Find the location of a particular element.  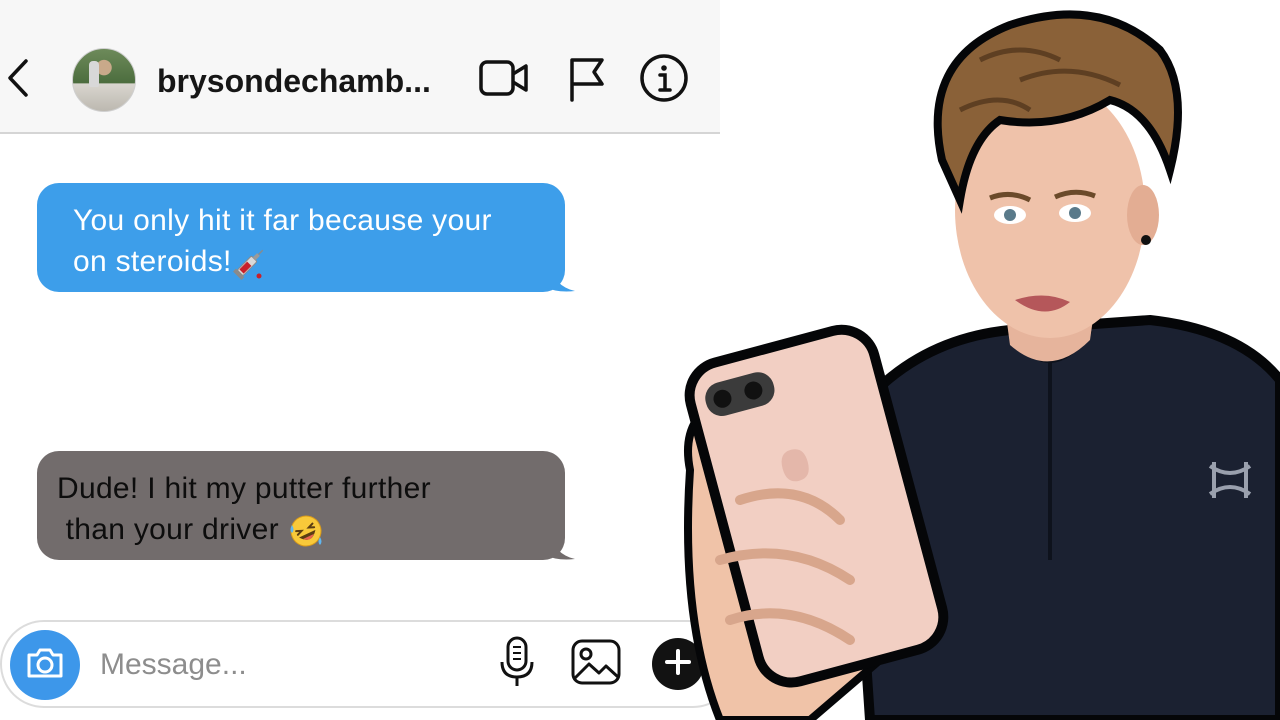

message-text-line: on steroids! is located at coordinates (313, 261).